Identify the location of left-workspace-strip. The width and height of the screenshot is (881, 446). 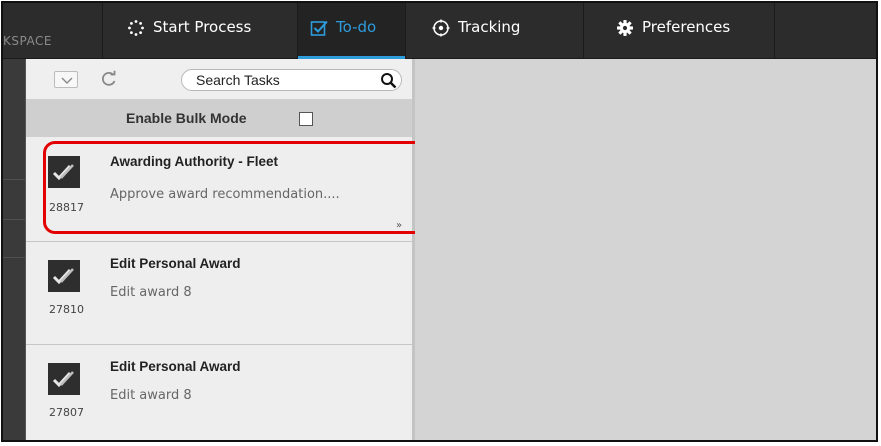
(14, 249).